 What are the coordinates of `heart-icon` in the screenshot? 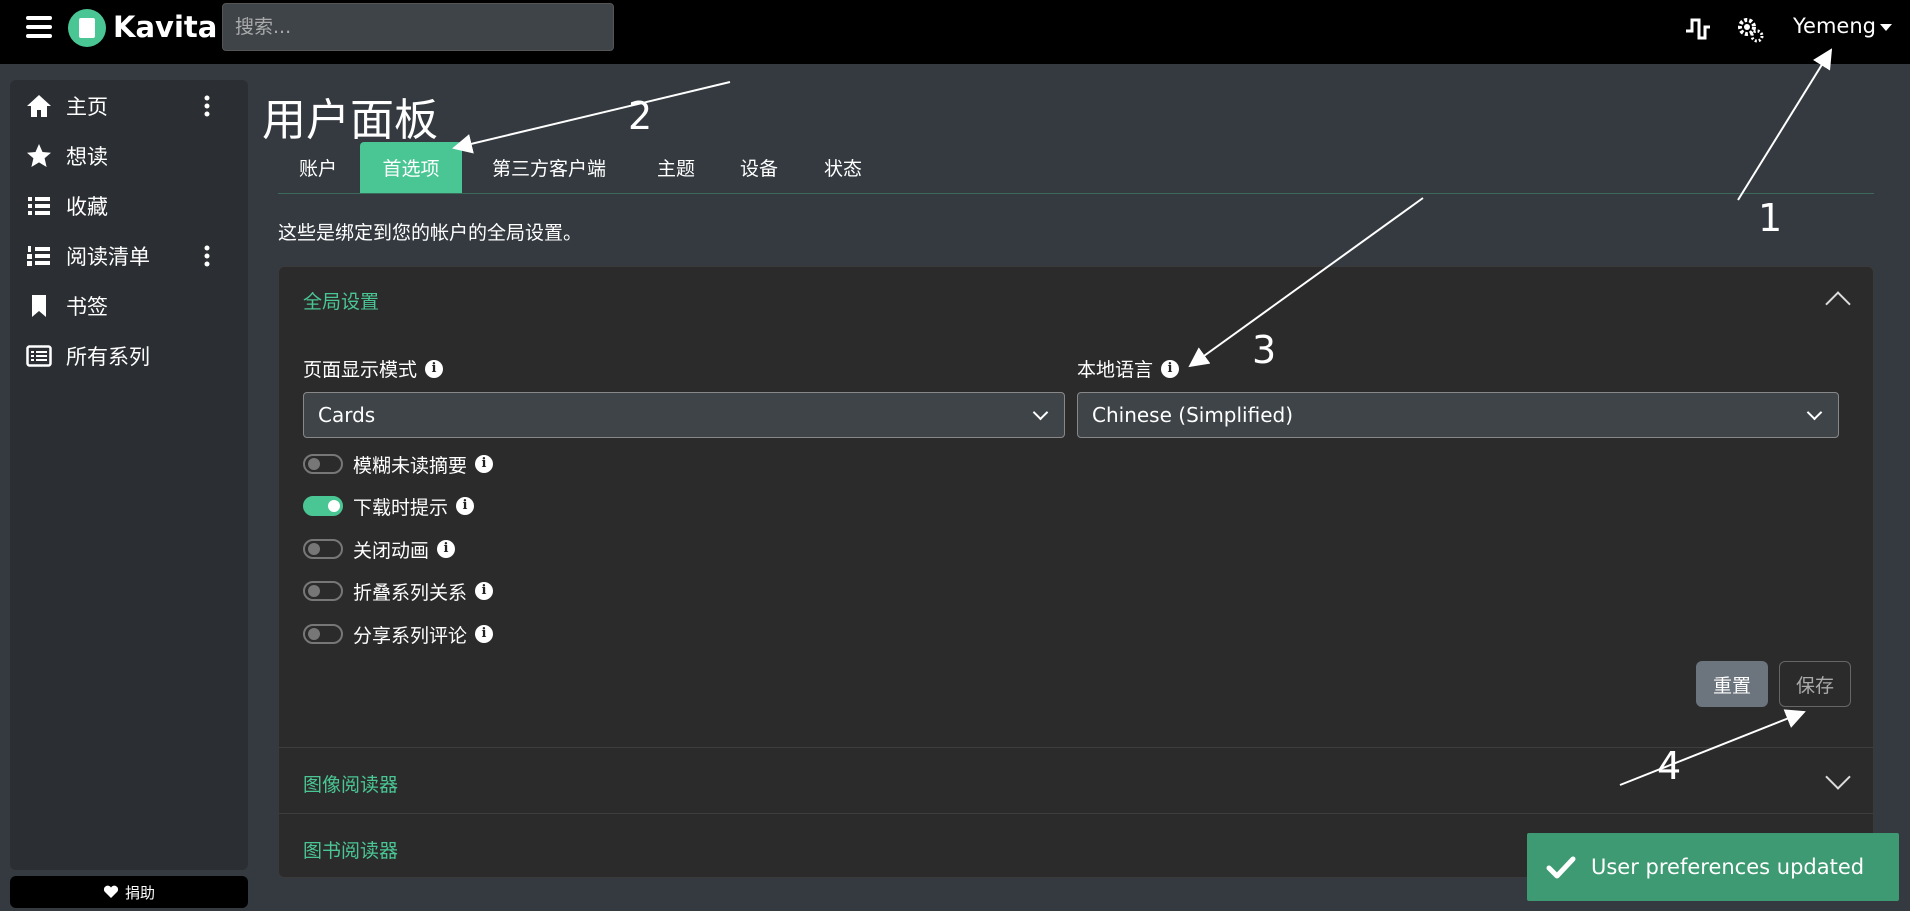 It's located at (111, 891).